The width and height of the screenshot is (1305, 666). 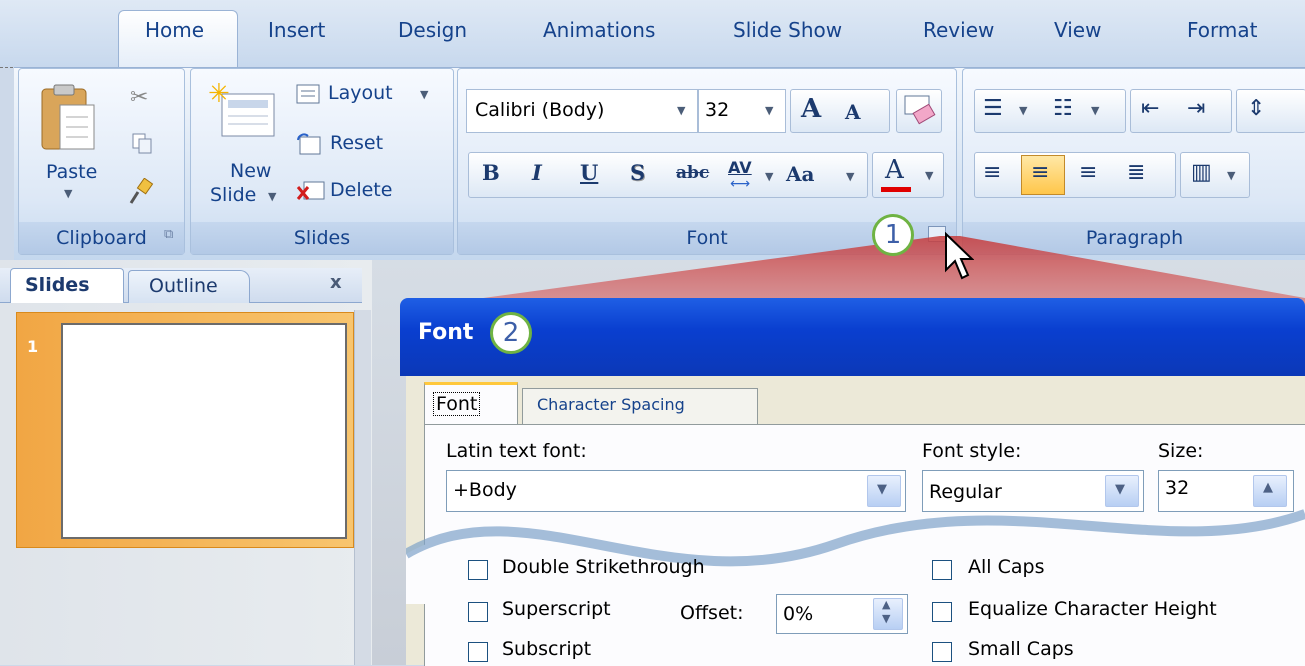 I want to click on align-left-icon: ≡, so click(x=992, y=172).